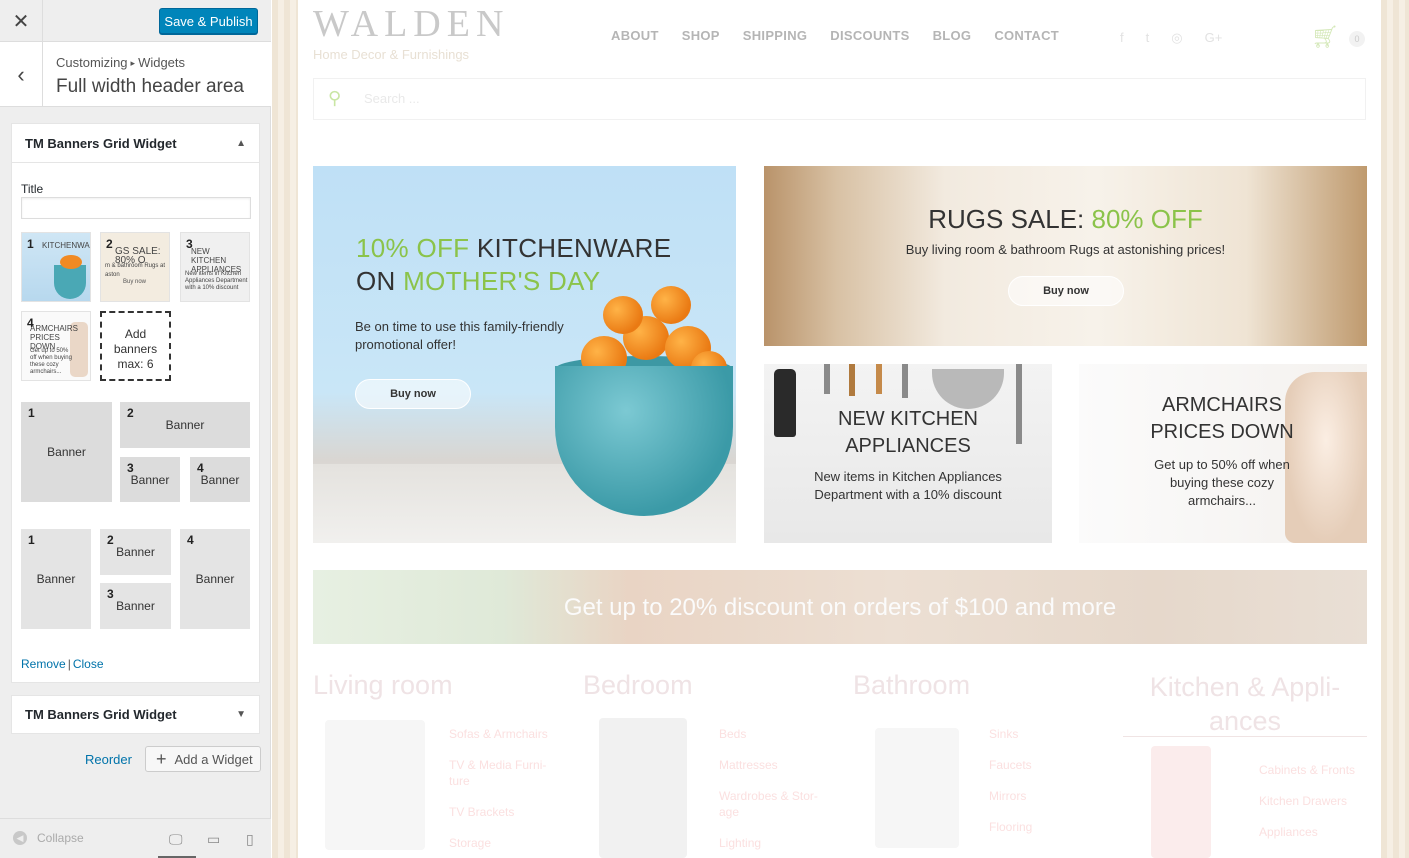 This screenshot has height=858, width=1409. What do you see at coordinates (136, 208) in the screenshot?
I see `title-input` at bounding box center [136, 208].